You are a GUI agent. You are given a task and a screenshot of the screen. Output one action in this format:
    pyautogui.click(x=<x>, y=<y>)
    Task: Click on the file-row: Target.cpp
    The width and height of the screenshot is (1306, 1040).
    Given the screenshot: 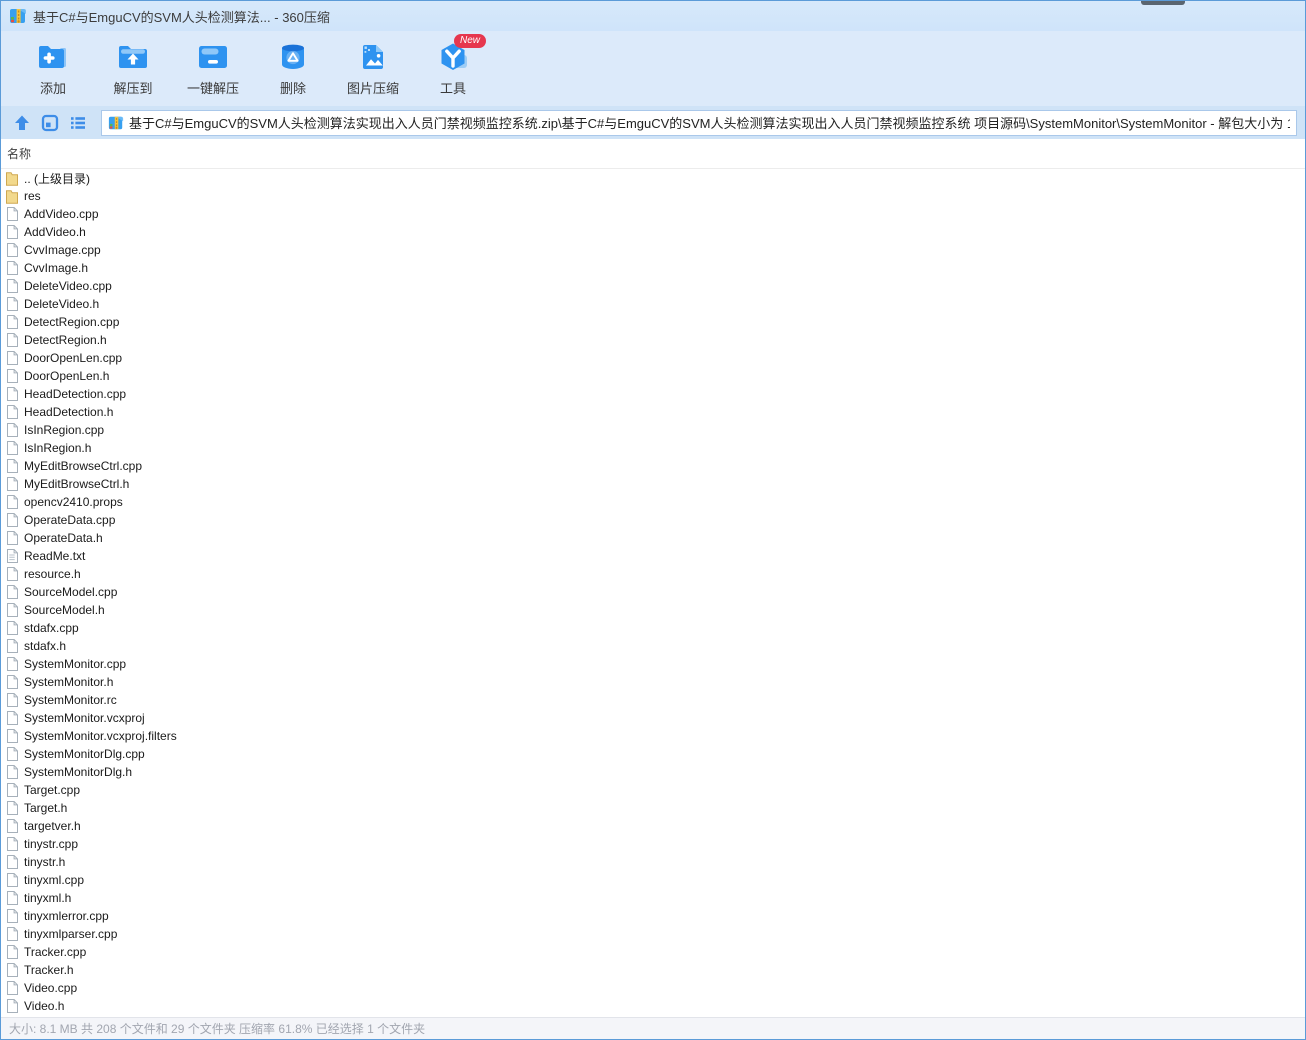 What is the action you would take?
    pyautogui.click(x=653, y=790)
    